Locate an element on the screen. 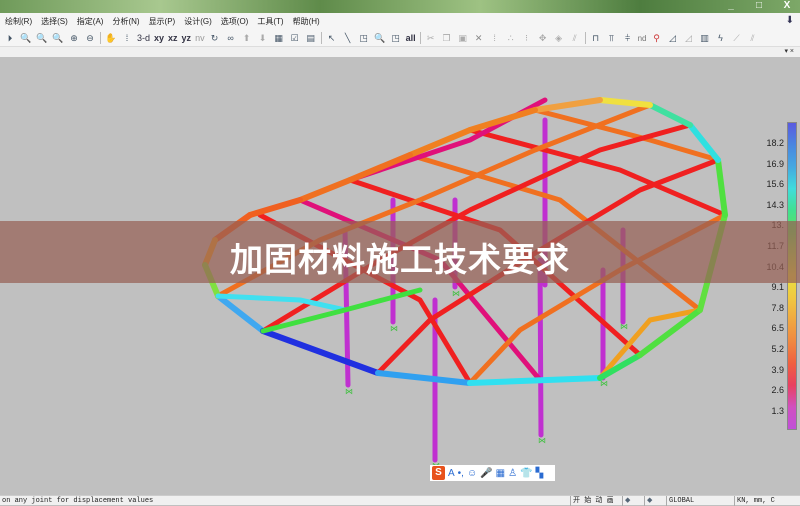 This screenshot has height=506, width=800. menu-display: 显示(P) is located at coordinates (162, 21).